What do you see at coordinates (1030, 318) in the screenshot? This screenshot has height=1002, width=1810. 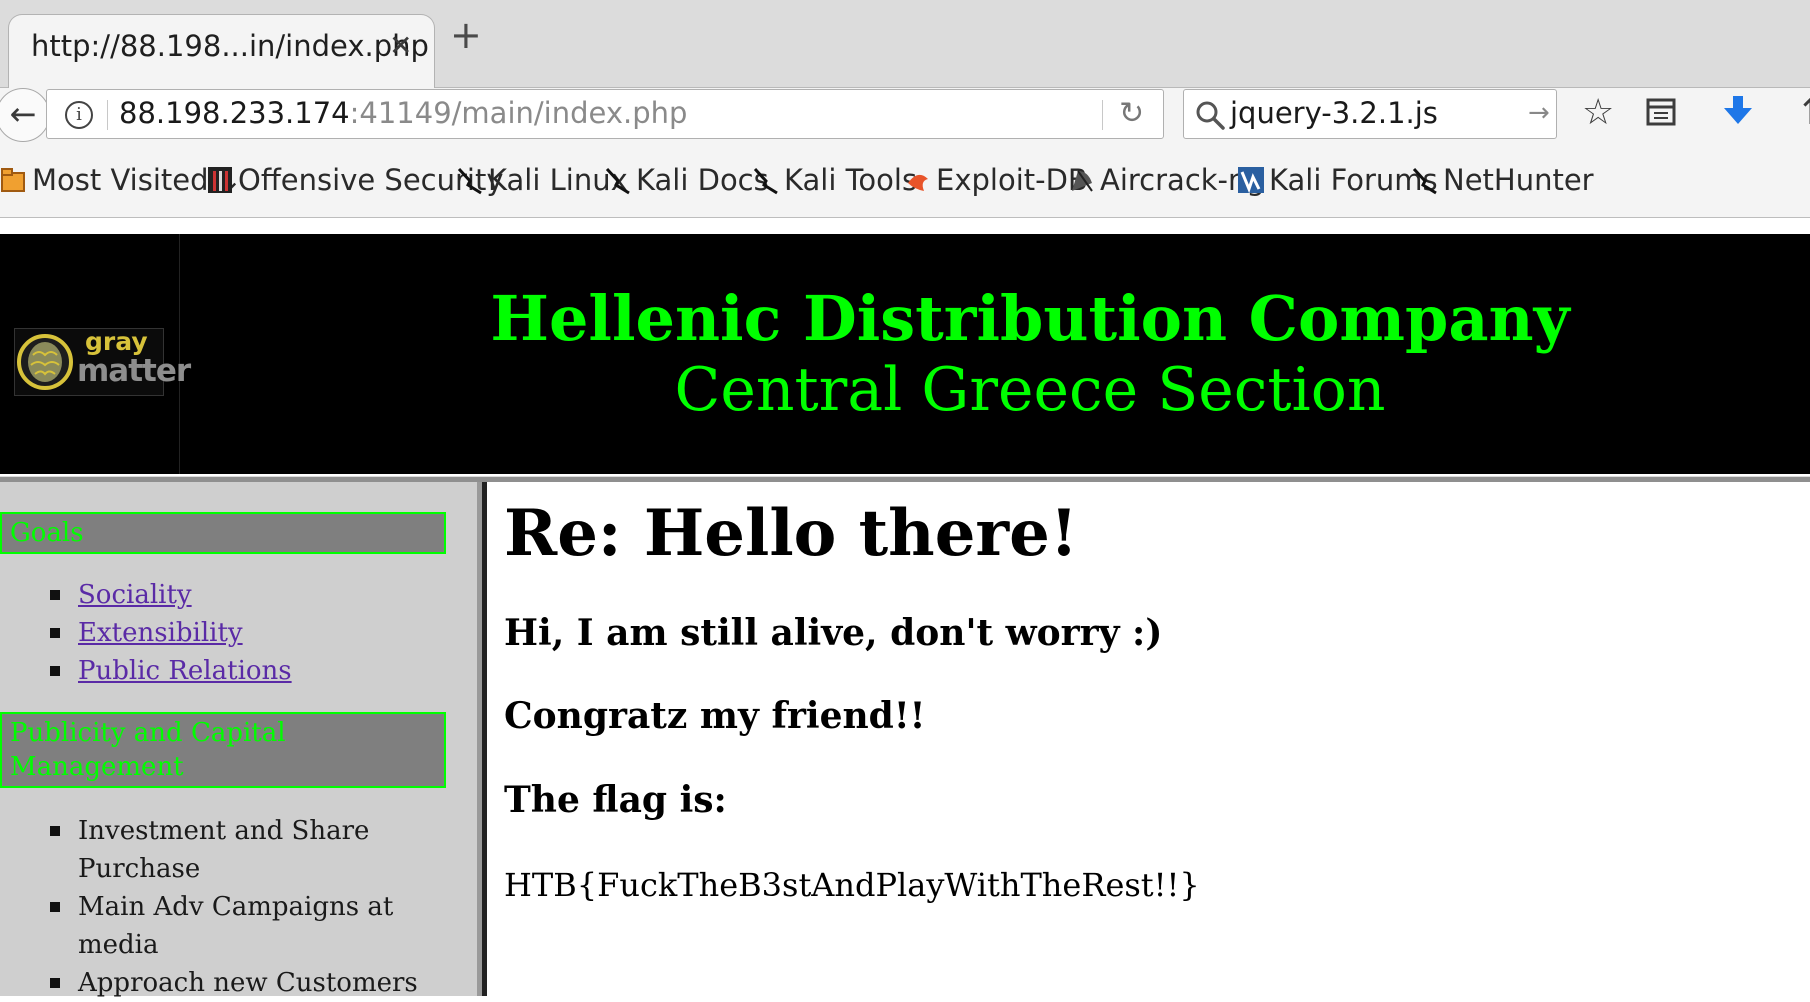 I see `site-title: Hellenic Distribution Company` at bounding box center [1030, 318].